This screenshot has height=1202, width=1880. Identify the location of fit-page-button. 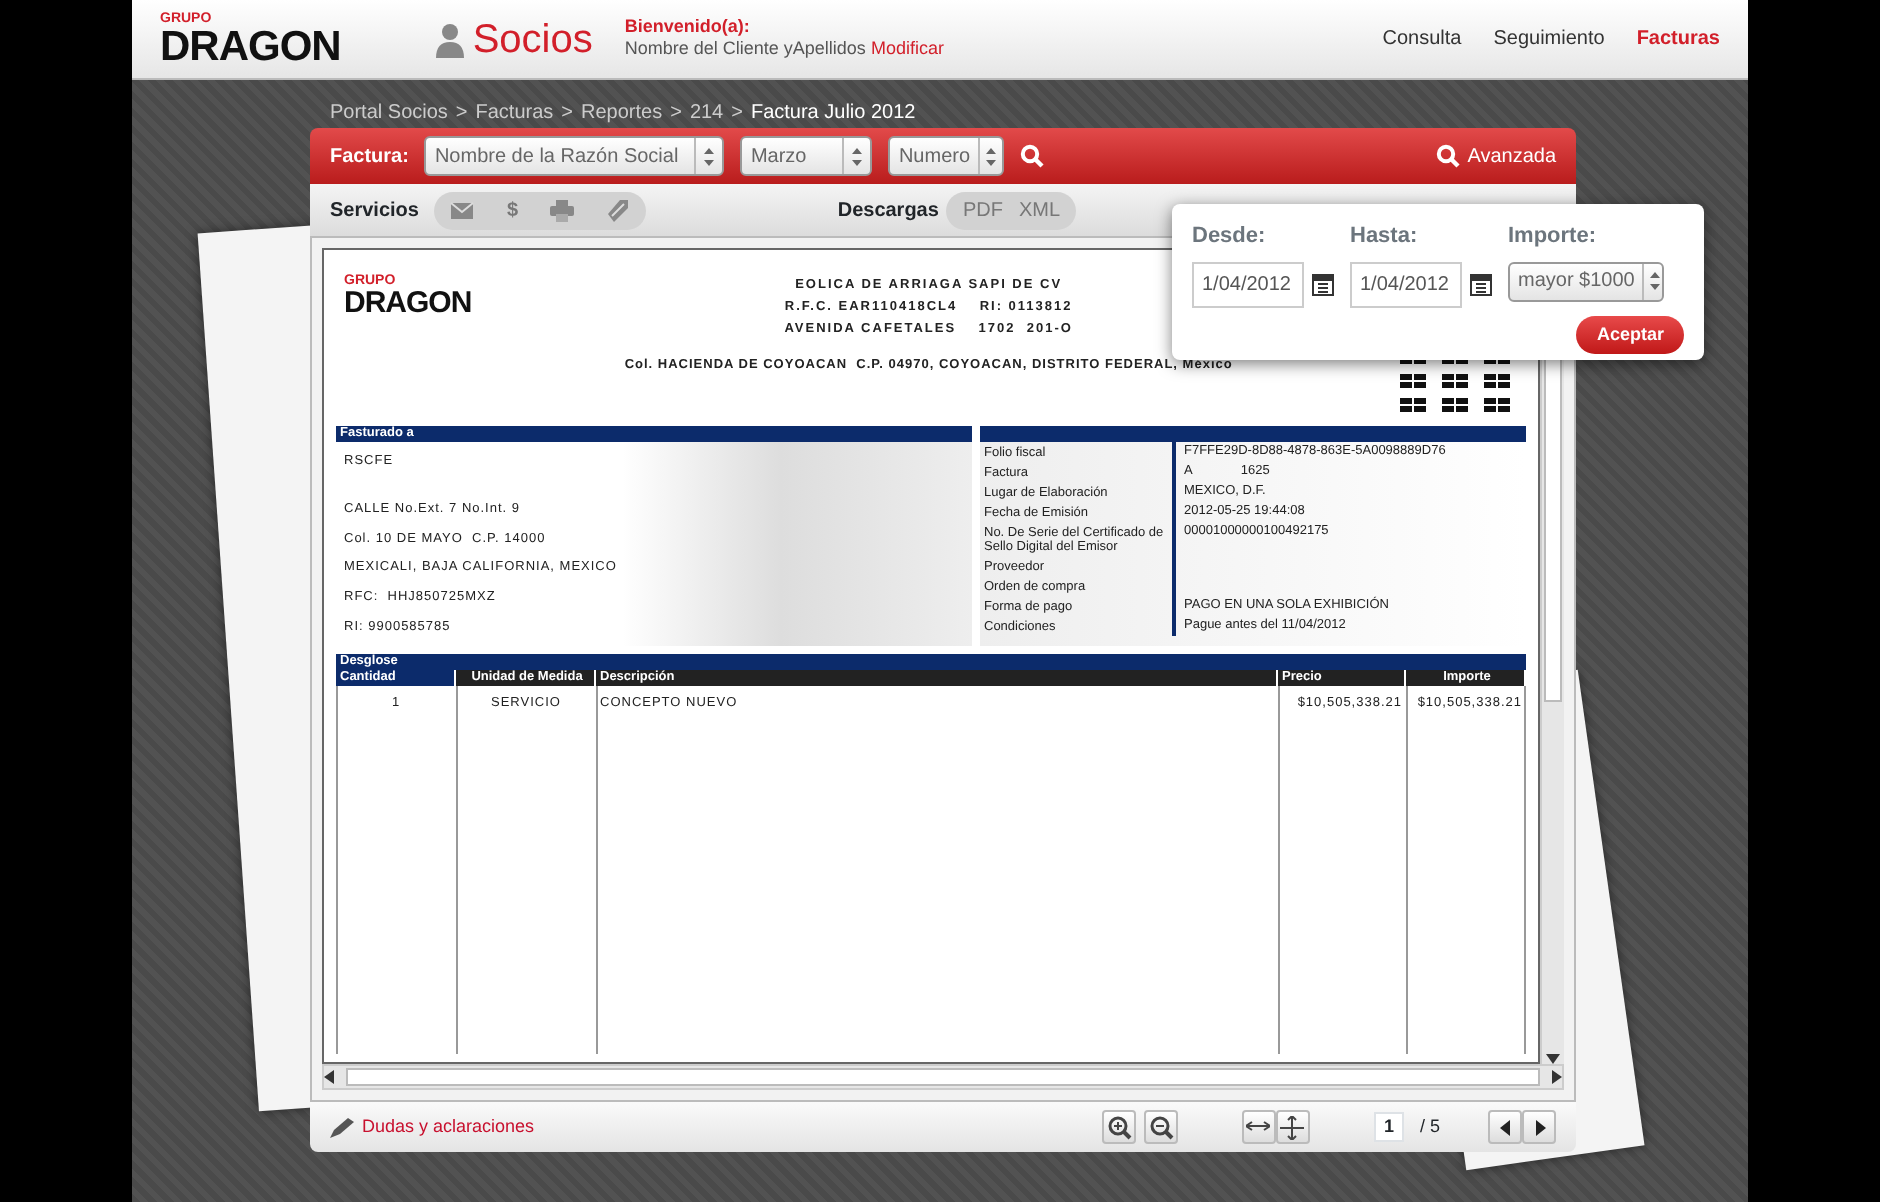
(1292, 1127).